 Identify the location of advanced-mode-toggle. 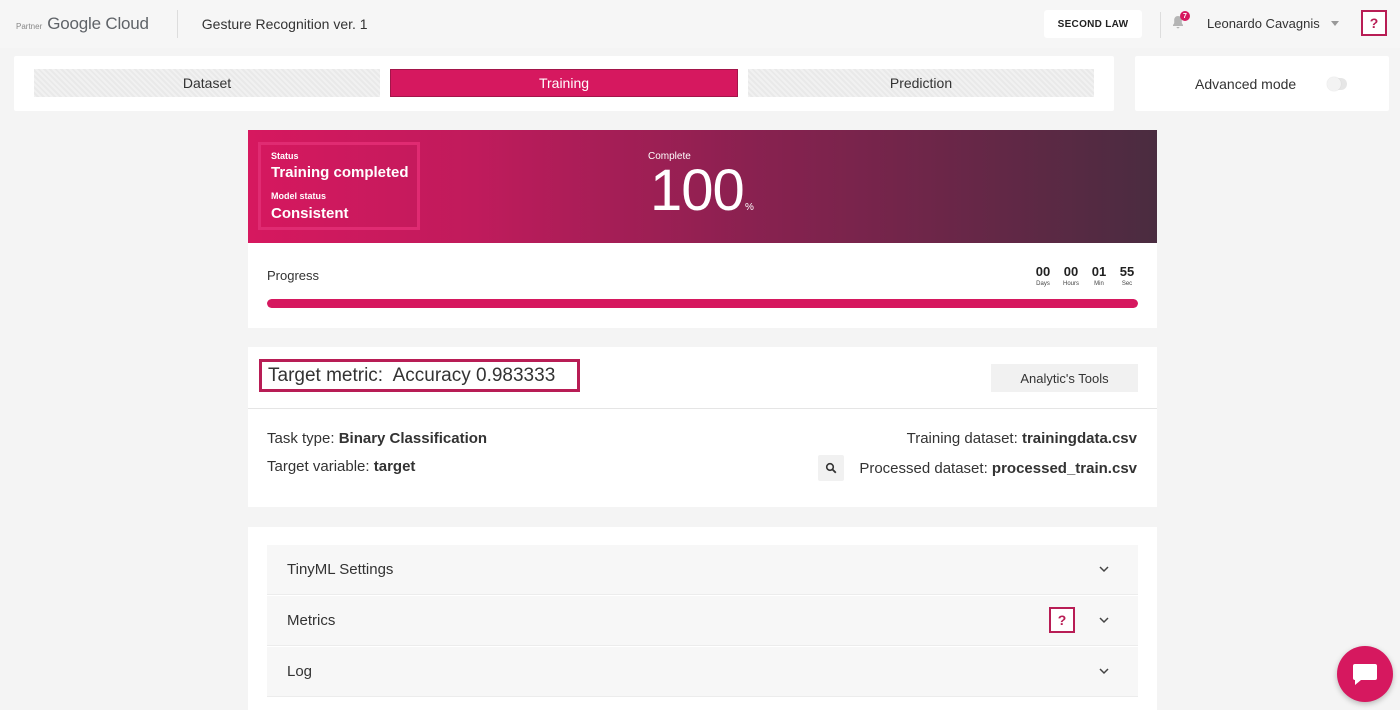
(1337, 84).